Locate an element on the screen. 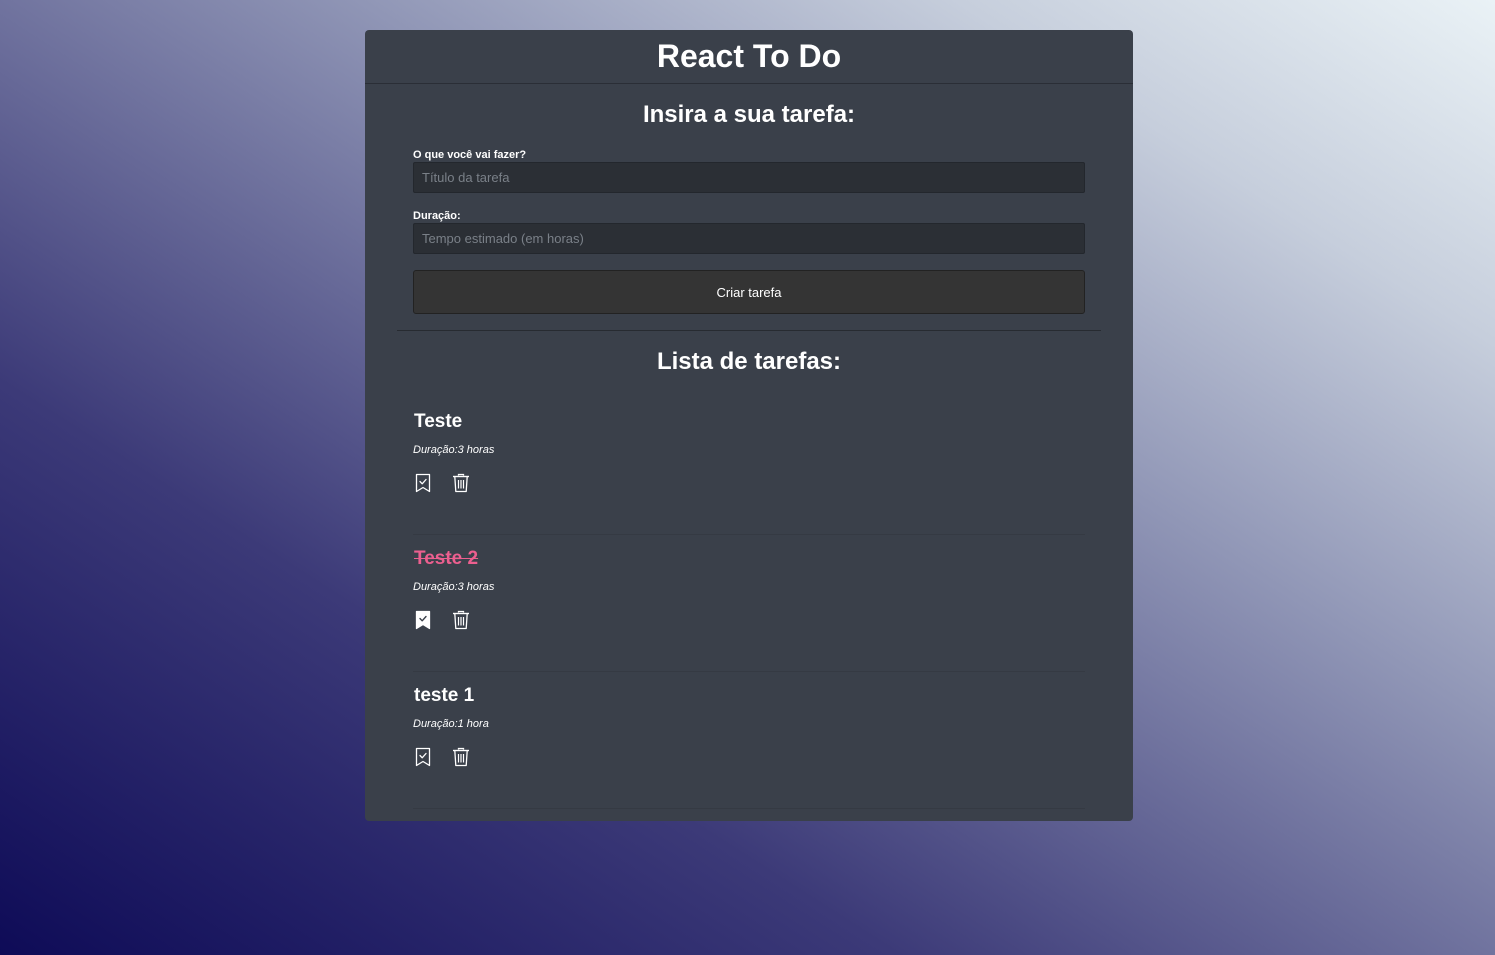 This screenshot has height=955, width=1495. task-name: teste 1 is located at coordinates (444, 695).